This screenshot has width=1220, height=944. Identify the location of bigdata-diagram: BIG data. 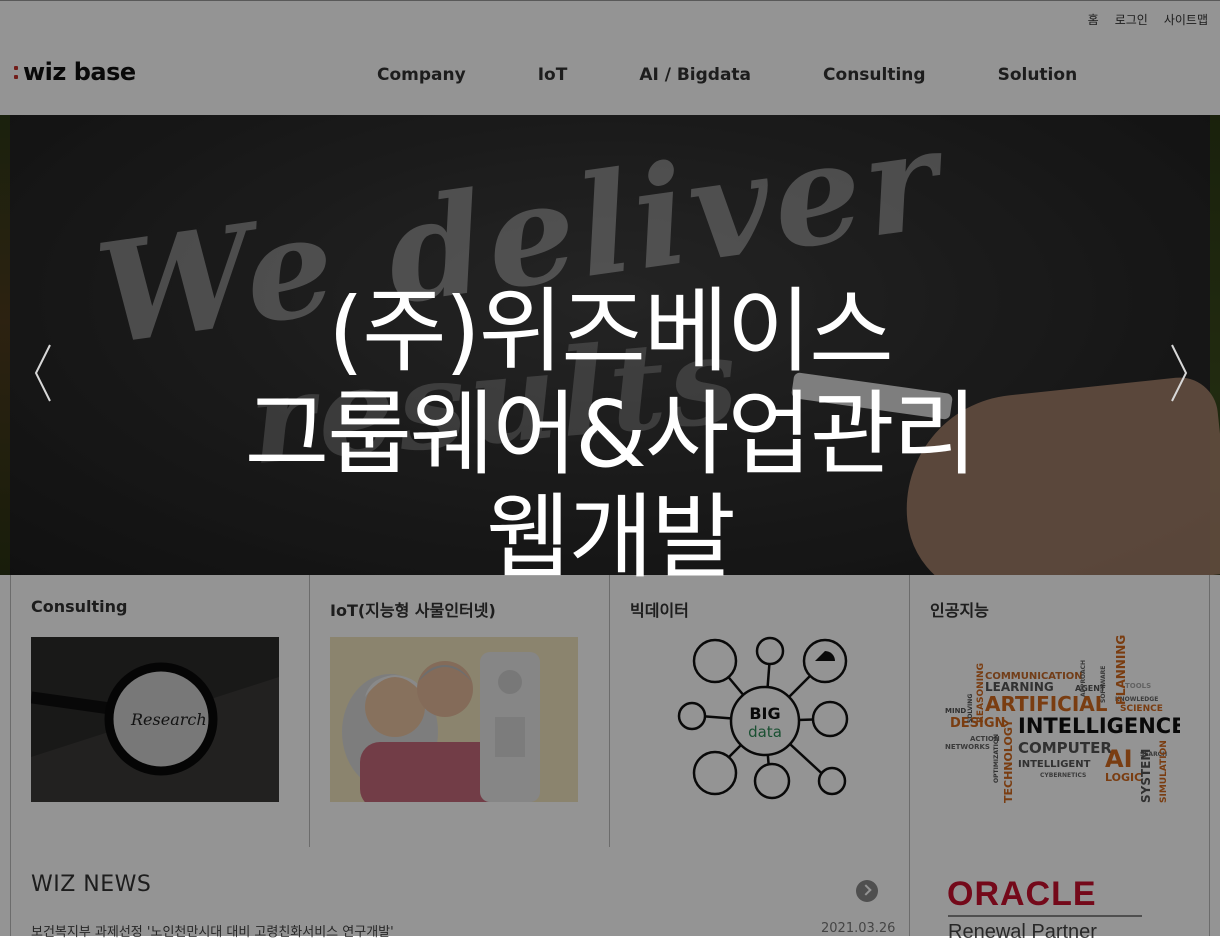
(765, 721).